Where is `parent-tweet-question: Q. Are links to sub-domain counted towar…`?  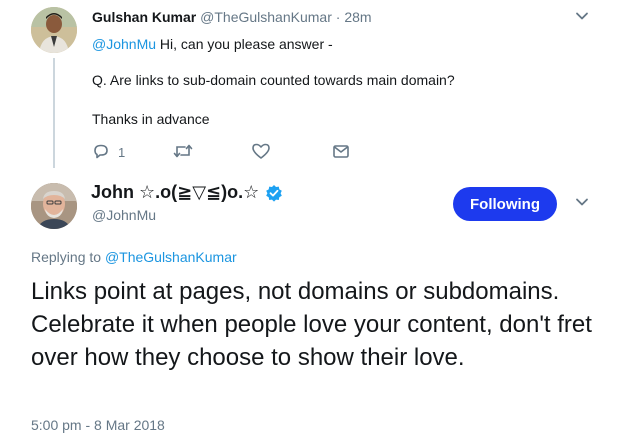 parent-tweet-question: Q. Are links to sub-domain counted towar… is located at coordinates (273, 80).